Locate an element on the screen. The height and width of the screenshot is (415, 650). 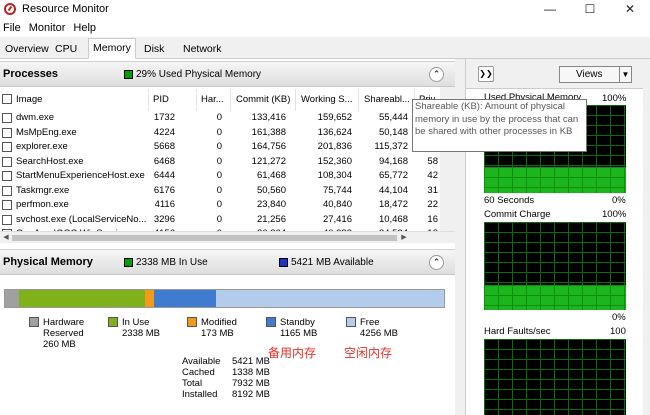
tab-network: Network is located at coordinates (202, 50).